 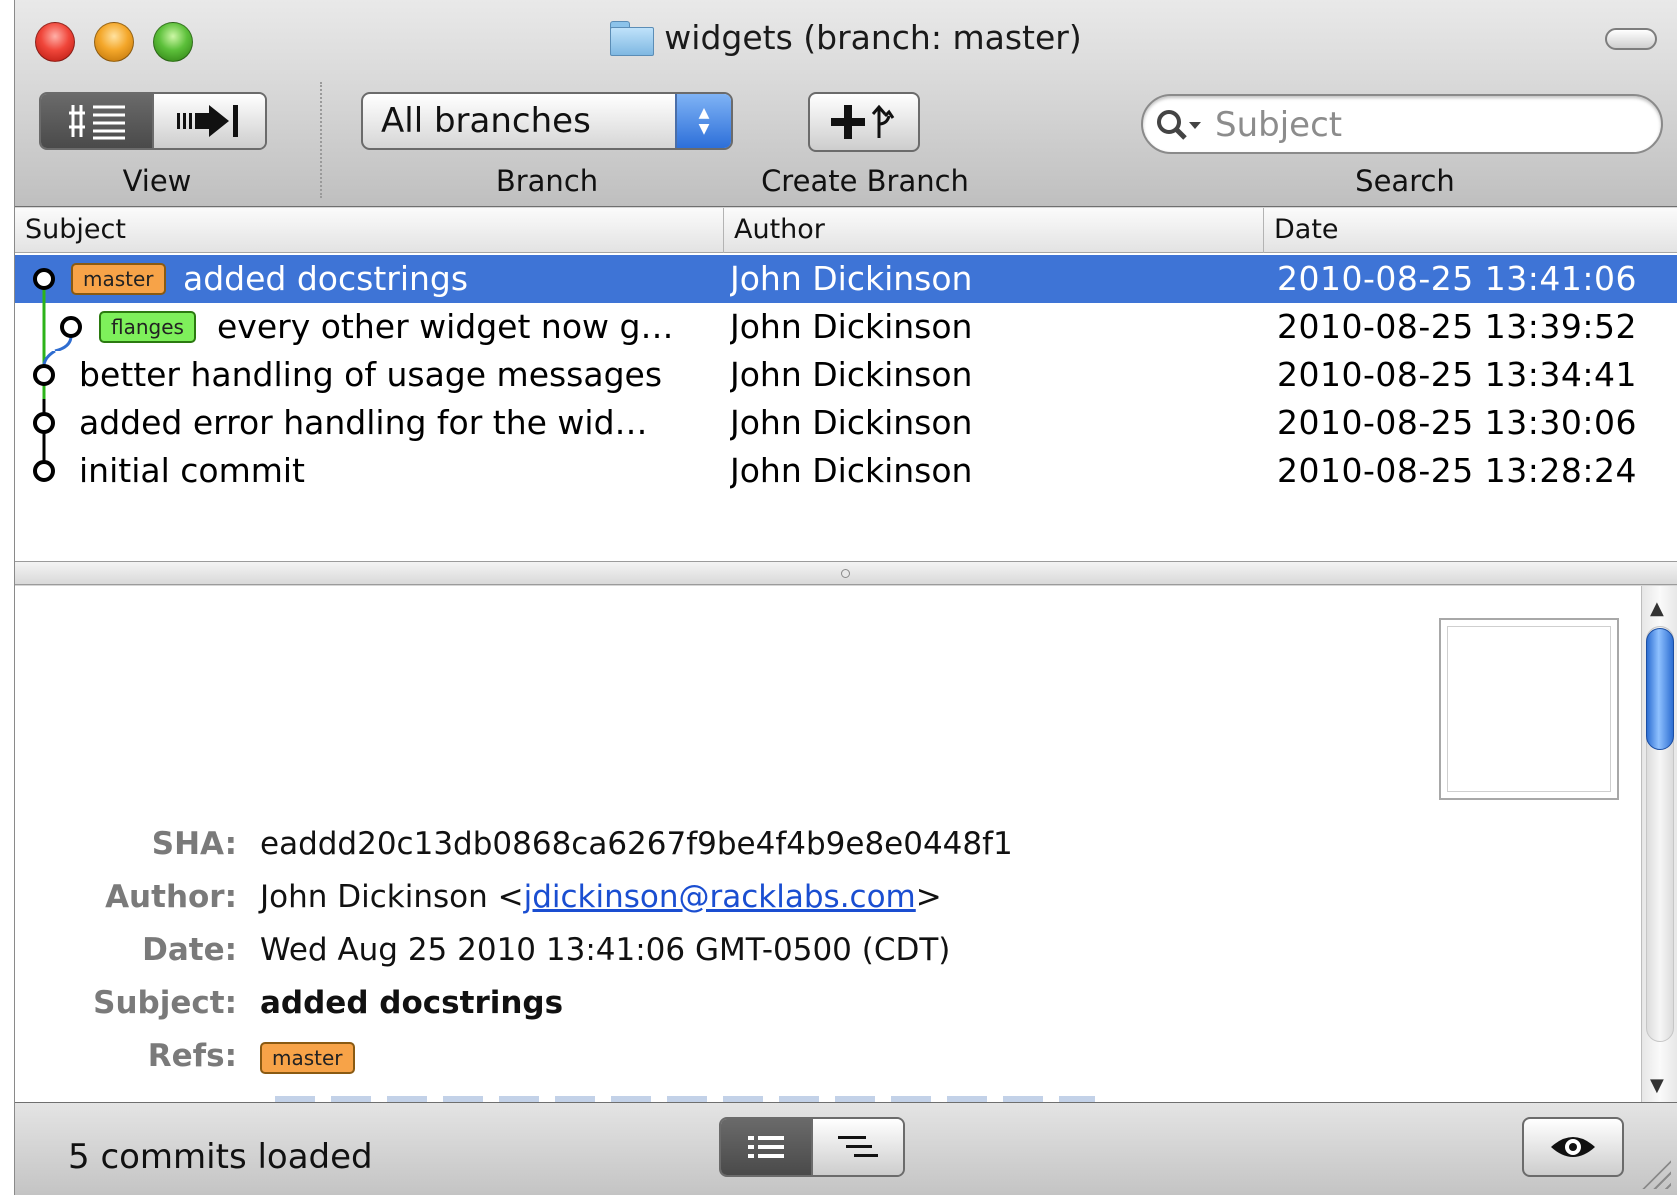 I want to click on column-header-subject: Subject, so click(x=369, y=230).